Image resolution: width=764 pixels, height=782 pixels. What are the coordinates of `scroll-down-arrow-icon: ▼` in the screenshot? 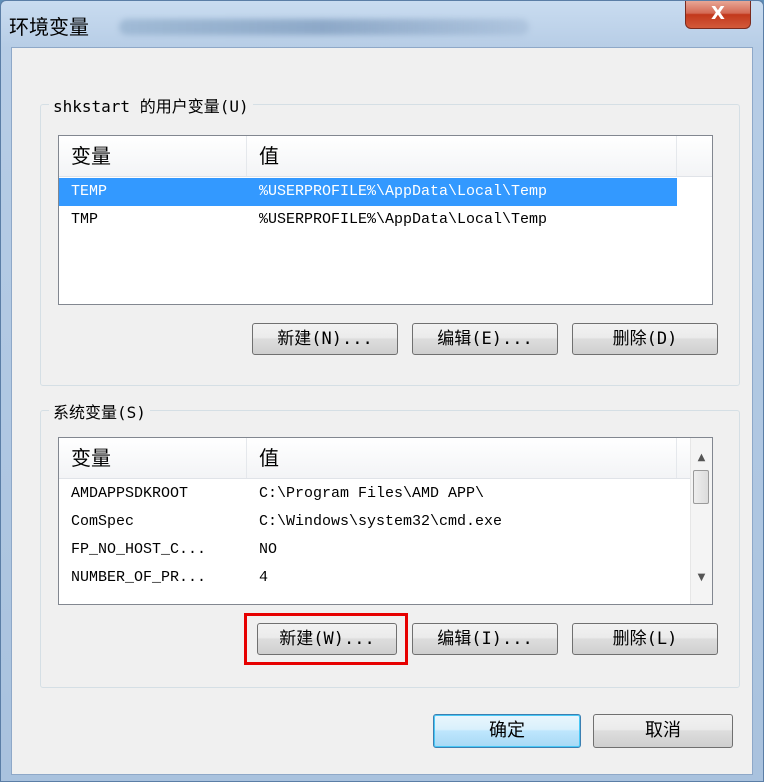 It's located at (701, 578).